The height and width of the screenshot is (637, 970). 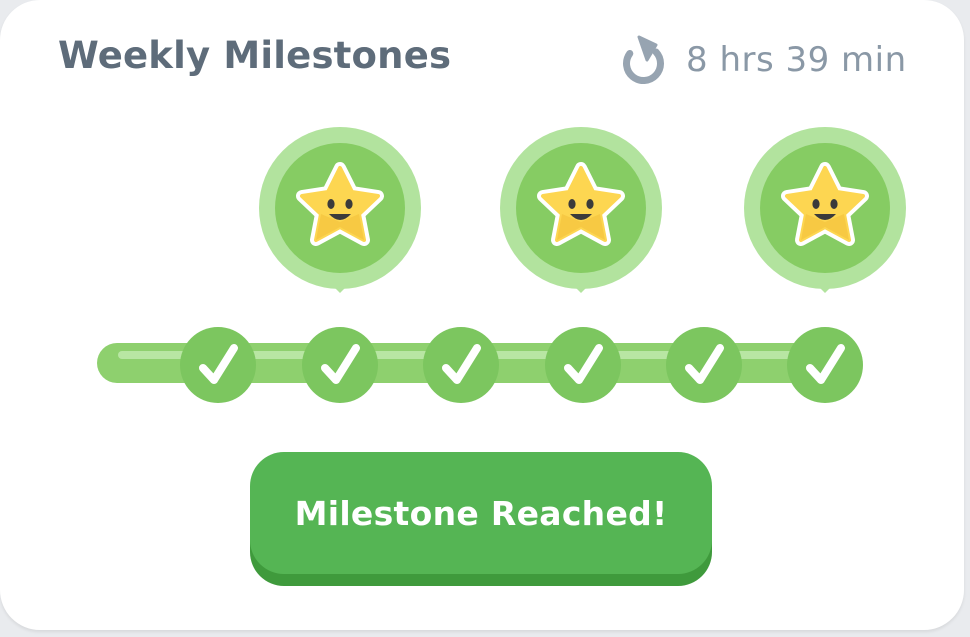 I want to click on button-label: Milestone Reached!, so click(x=481, y=513).